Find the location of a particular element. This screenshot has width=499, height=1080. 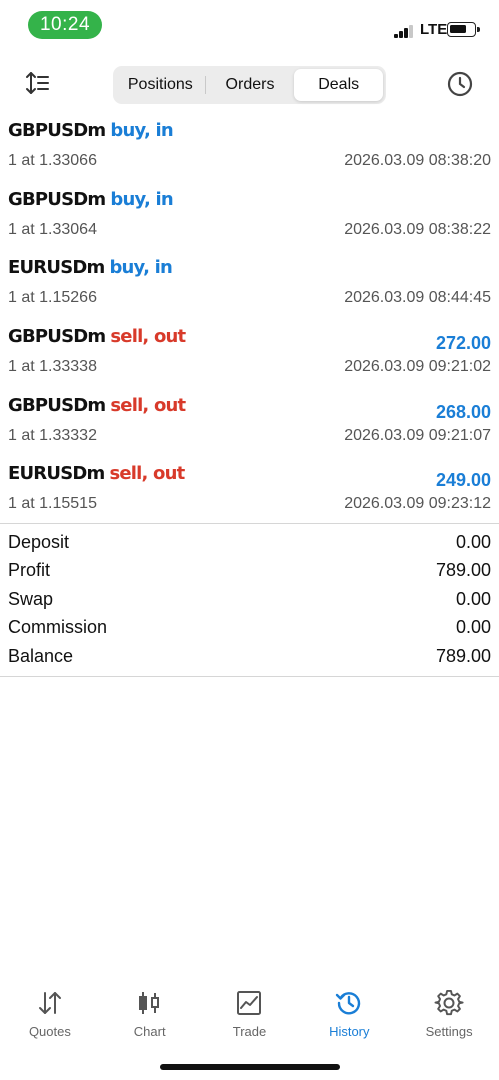

deal-symbol: EURUSDm sell, out is located at coordinates (96, 474).